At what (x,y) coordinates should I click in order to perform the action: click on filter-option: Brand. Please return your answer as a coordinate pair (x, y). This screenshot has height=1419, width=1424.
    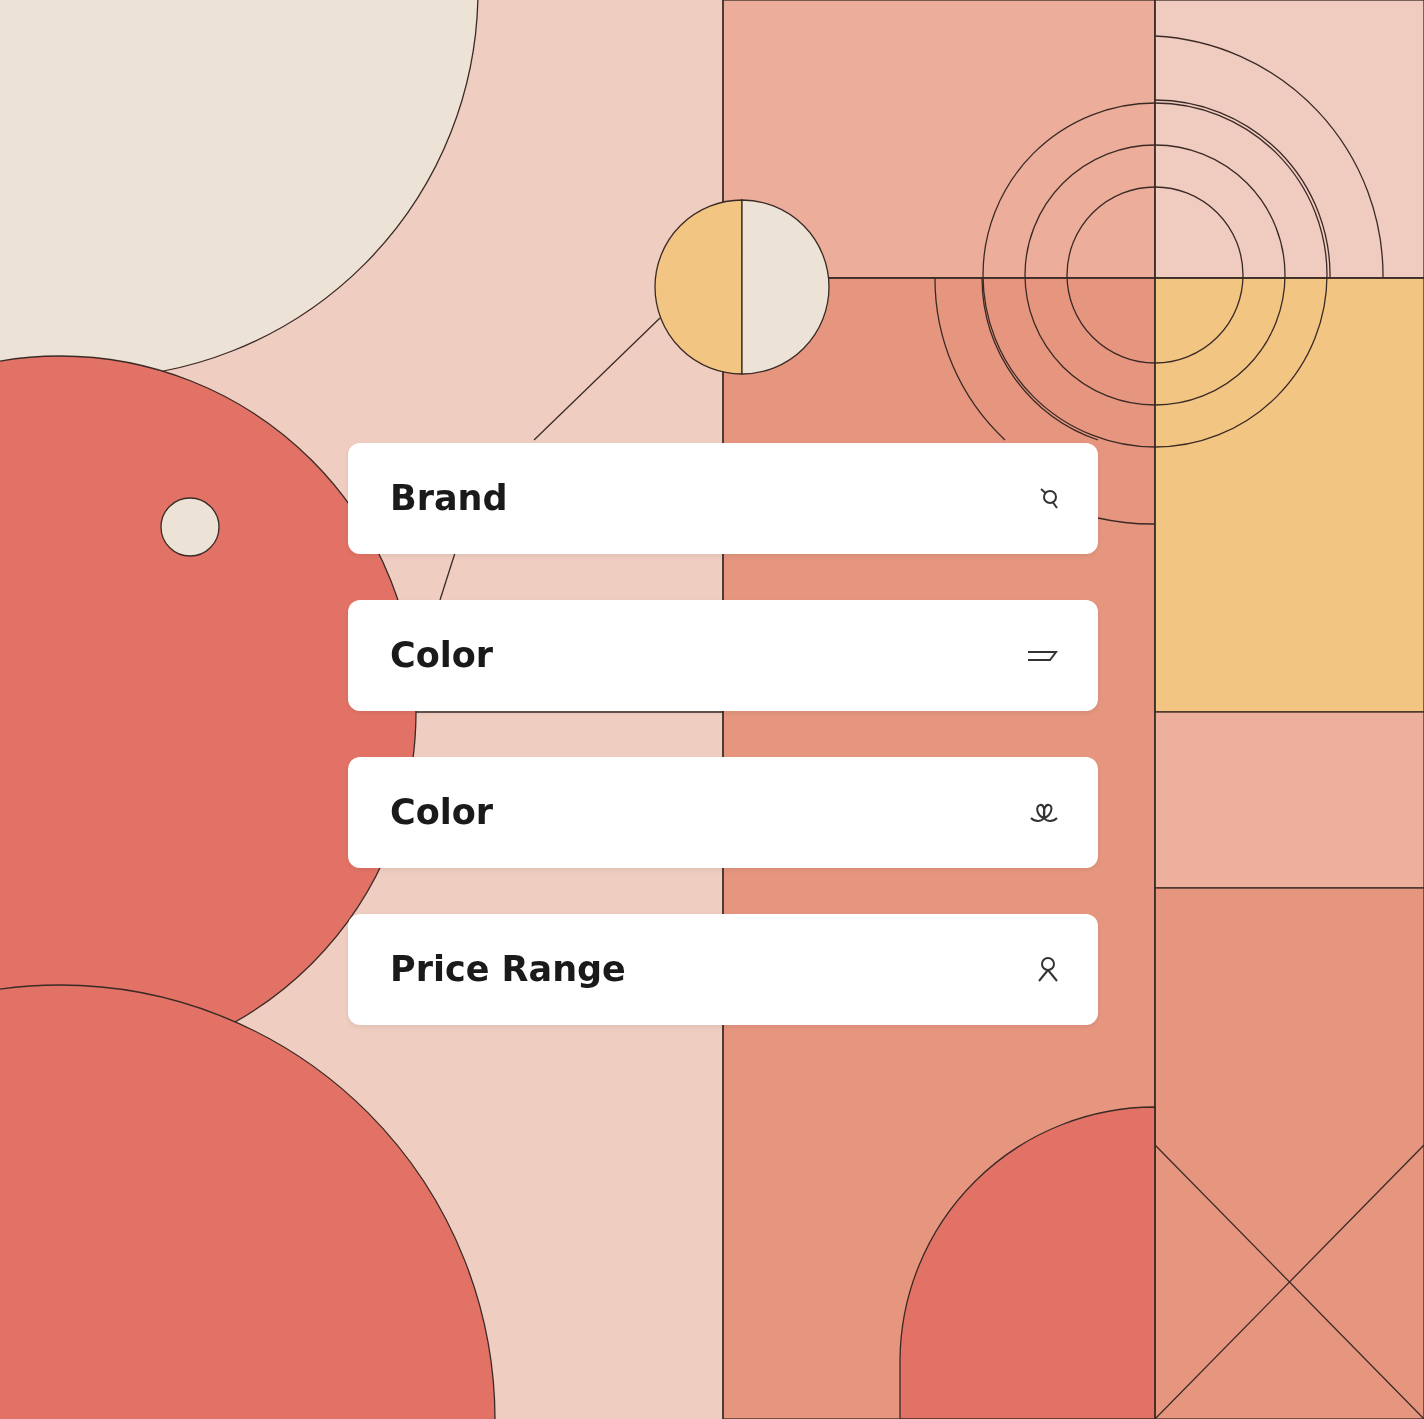
    Looking at the image, I should click on (723, 498).